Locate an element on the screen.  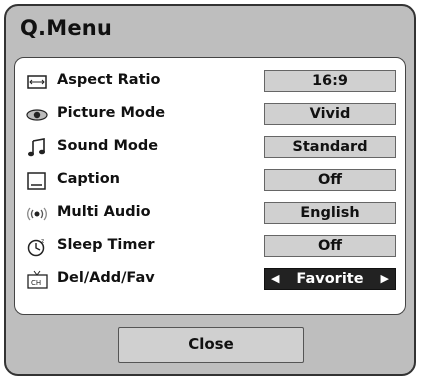
eye-icon is located at coordinates (37, 115).